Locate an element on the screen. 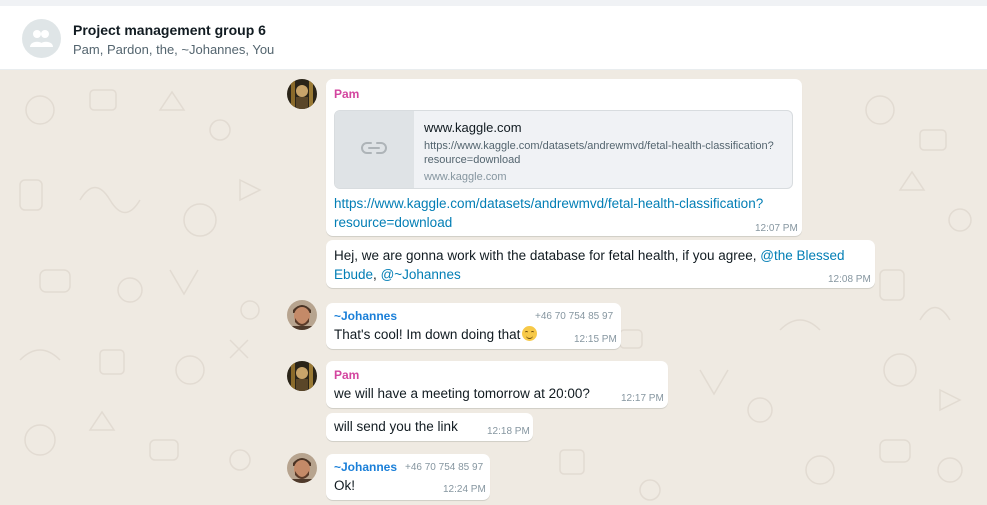 Image resolution: width=987 pixels, height=505 pixels. message-time: 12:07 PM is located at coordinates (776, 228).